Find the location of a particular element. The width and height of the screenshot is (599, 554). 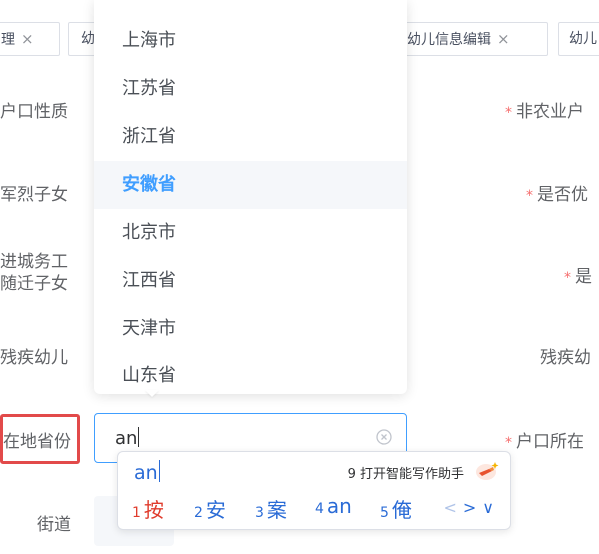

chevron-down-icon: ∨ is located at coordinates (491, 507).